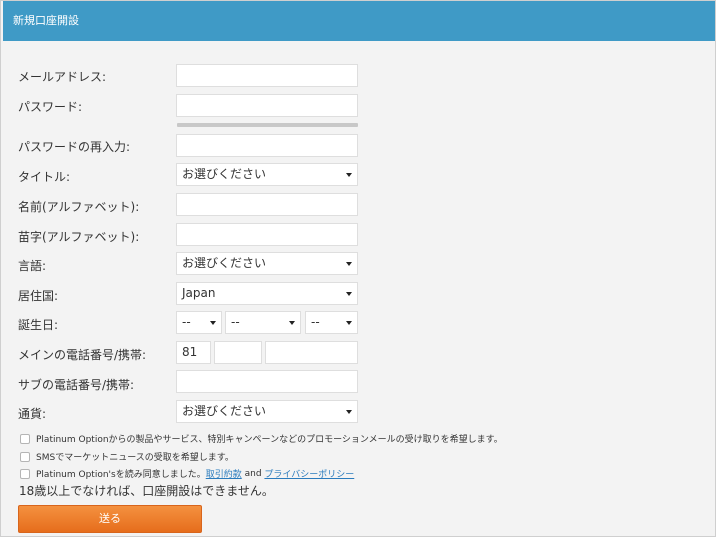 The width and height of the screenshot is (716, 537). Describe the element at coordinates (110, 519) in the screenshot. I see `submit-button: 送る` at that location.